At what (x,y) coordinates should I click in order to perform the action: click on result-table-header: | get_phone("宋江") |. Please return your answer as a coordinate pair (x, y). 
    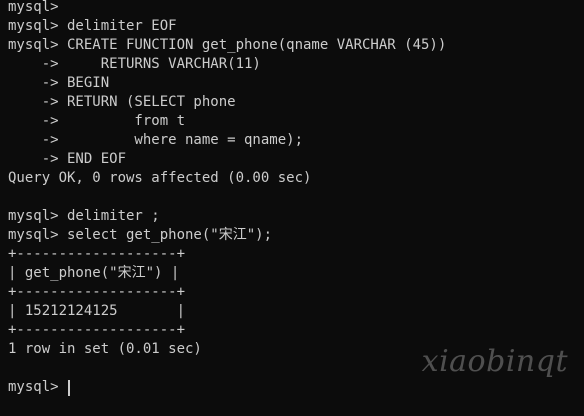
    Looking at the image, I should click on (94, 273).